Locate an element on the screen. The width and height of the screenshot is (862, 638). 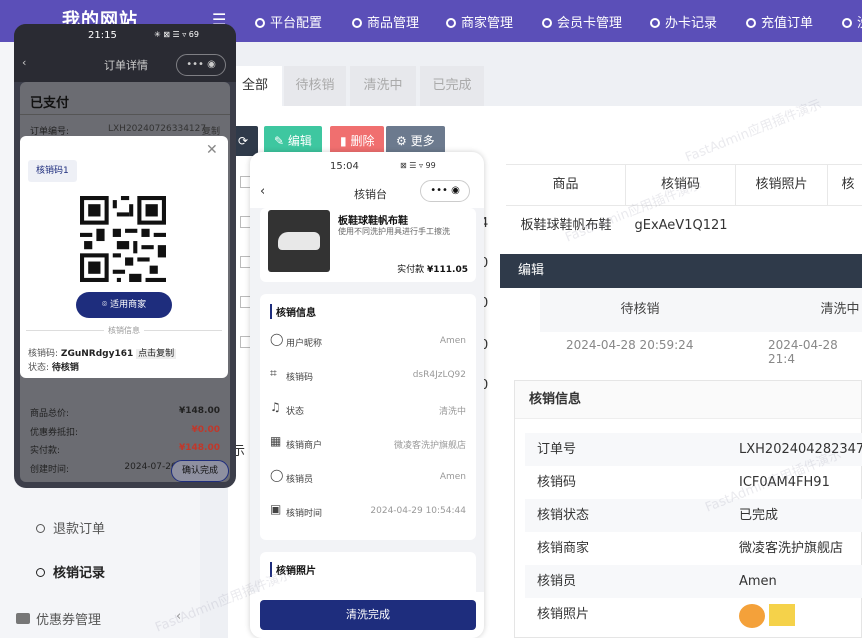
info-row: 实付款: ¥148.00 is located at coordinates (125, 449).